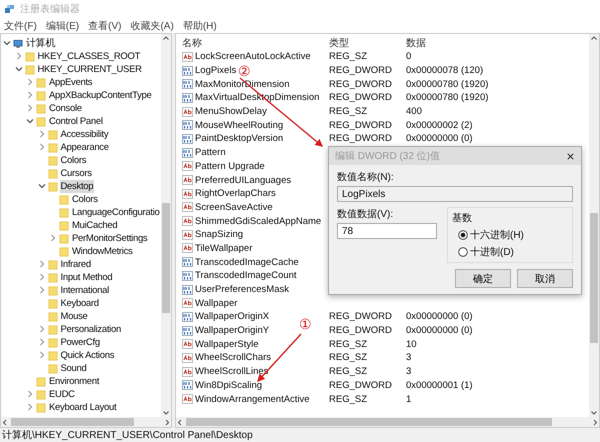 The width and height of the screenshot is (600, 442). I want to click on value-name: WindowArrangementActive, so click(252, 399).